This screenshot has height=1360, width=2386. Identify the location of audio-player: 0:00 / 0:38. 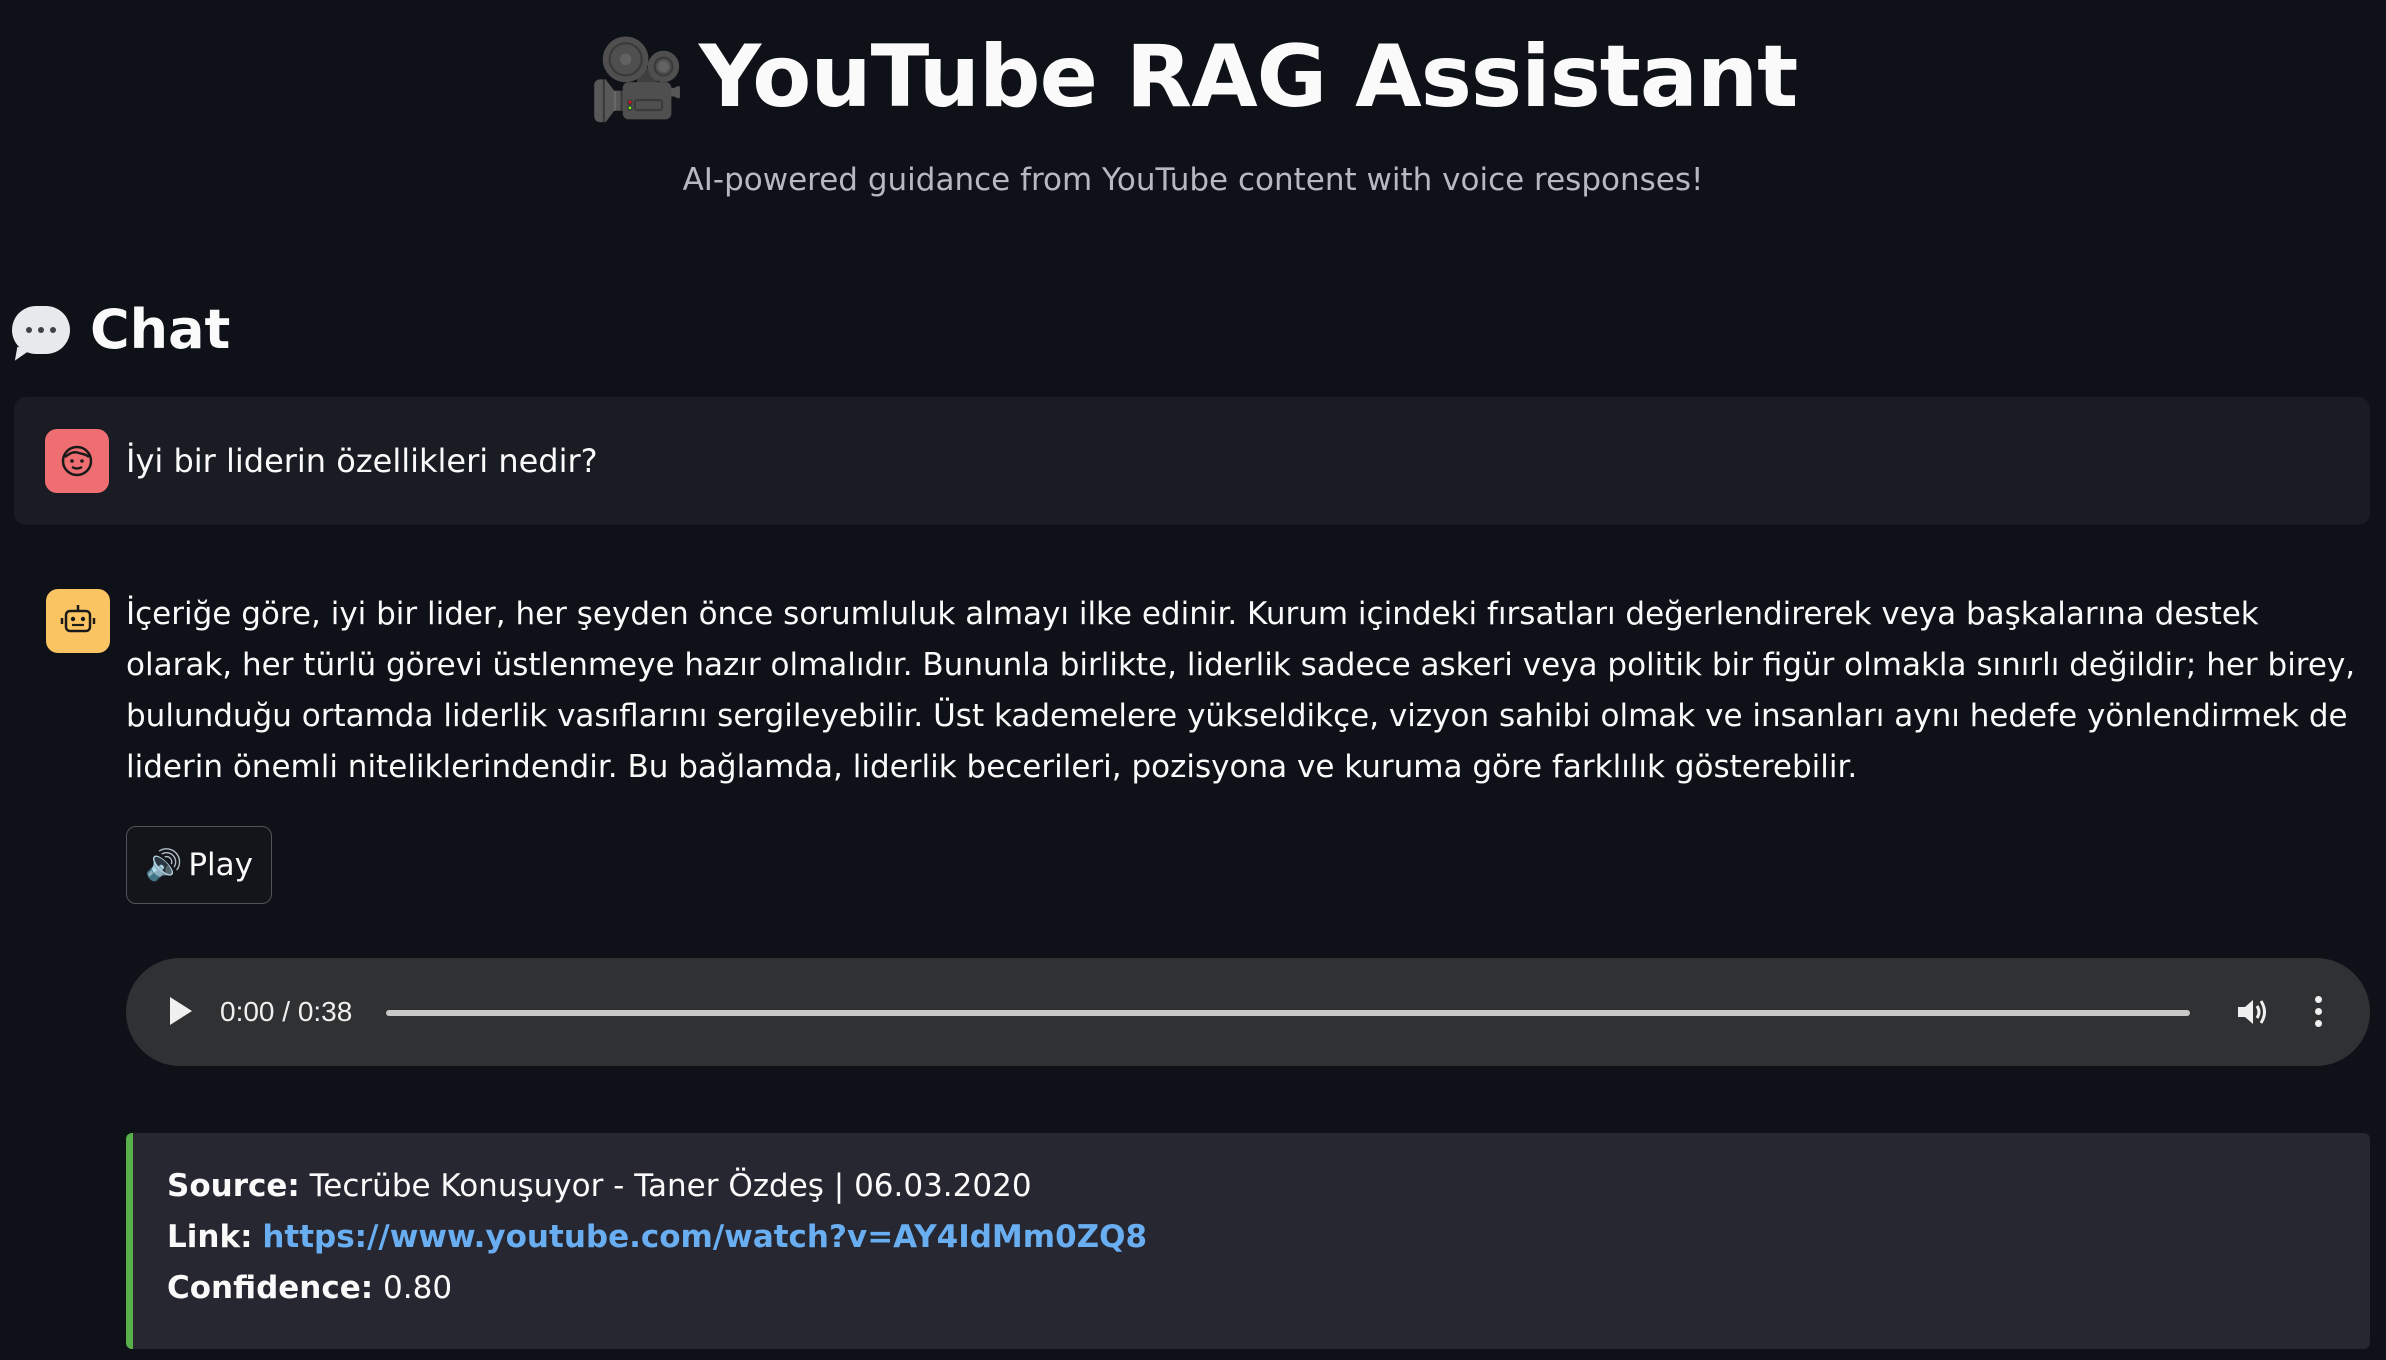
(1248, 1012).